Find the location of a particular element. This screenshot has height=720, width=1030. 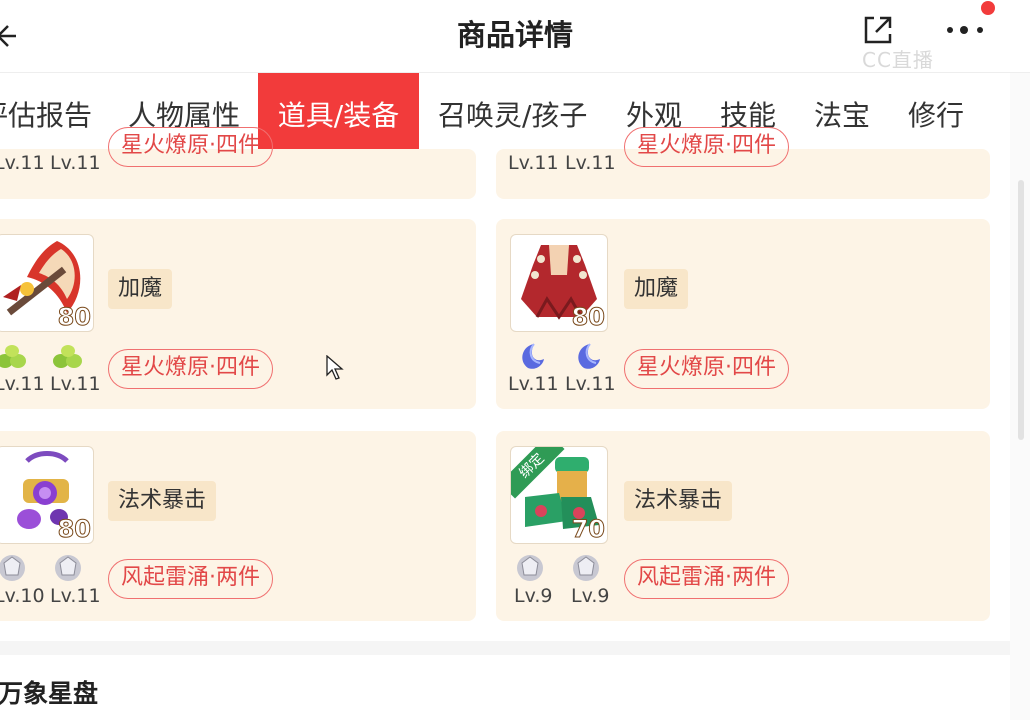

tab-cultivation: 修行 is located at coordinates (936, 116).